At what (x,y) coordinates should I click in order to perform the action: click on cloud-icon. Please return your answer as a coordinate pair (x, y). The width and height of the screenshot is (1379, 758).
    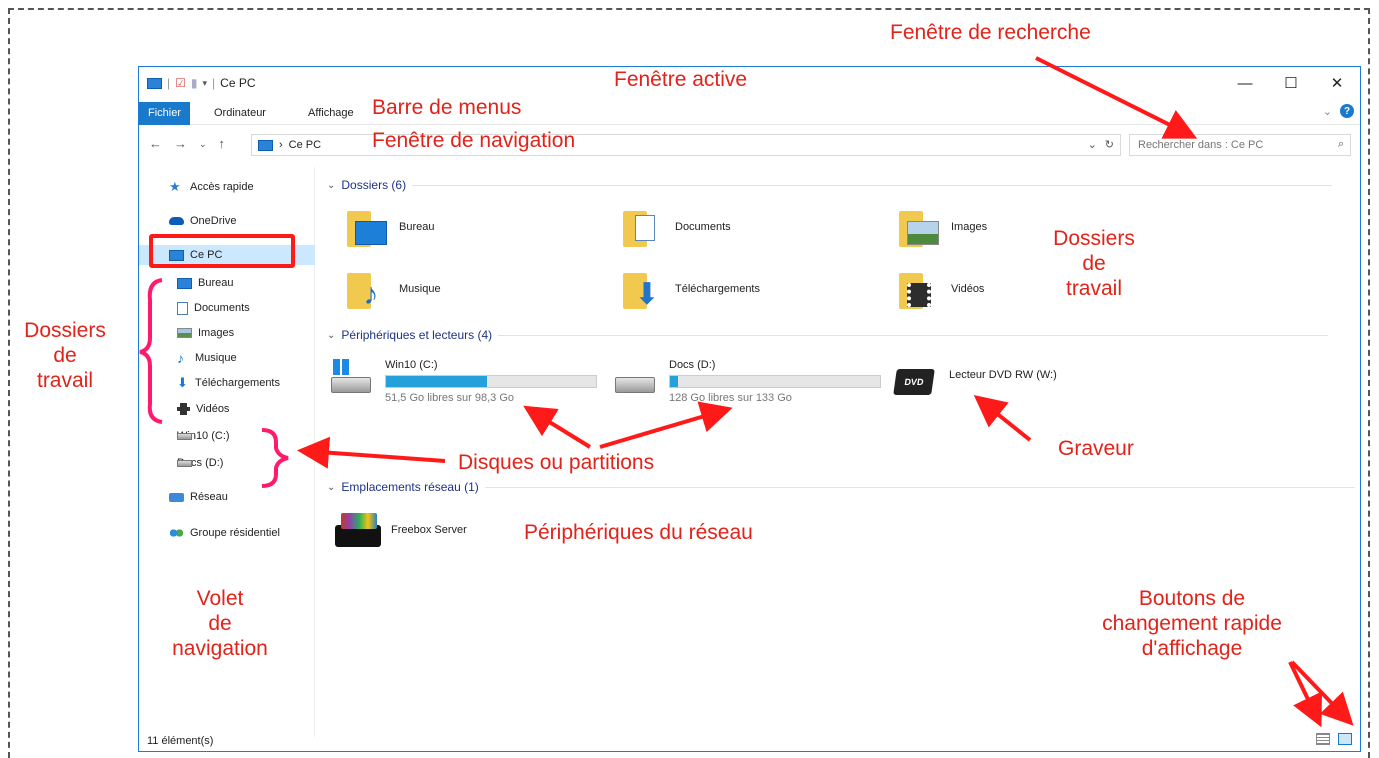
    Looking at the image, I should click on (176, 221).